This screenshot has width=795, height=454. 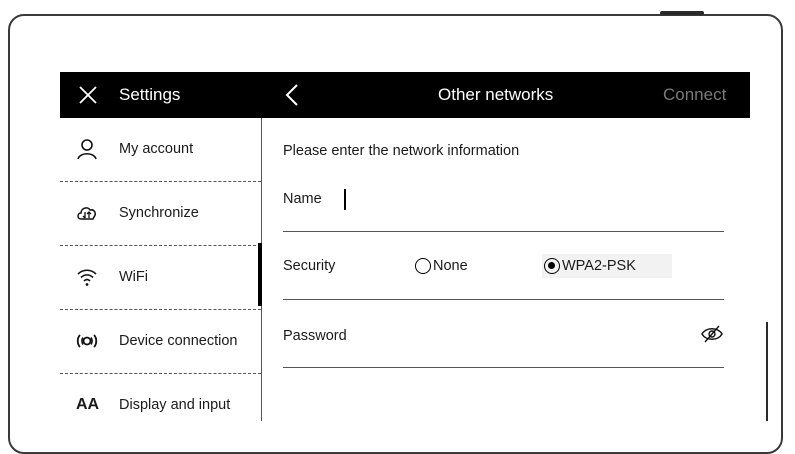 What do you see at coordinates (694, 95) in the screenshot?
I see `connect-button: Connect` at bounding box center [694, 95].